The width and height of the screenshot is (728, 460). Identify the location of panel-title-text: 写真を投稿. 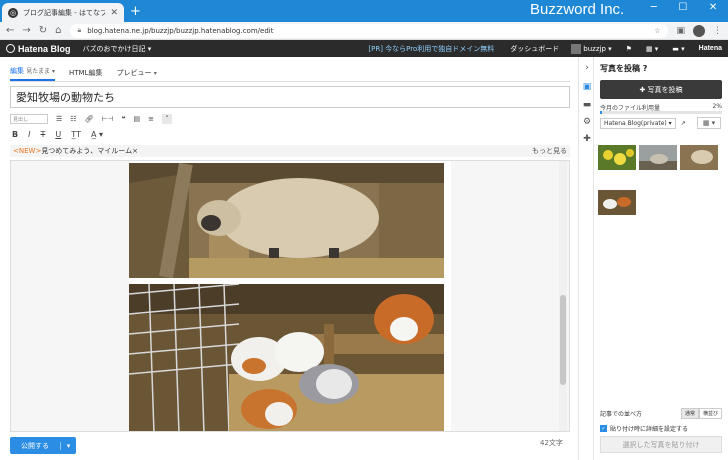
(620, 68).